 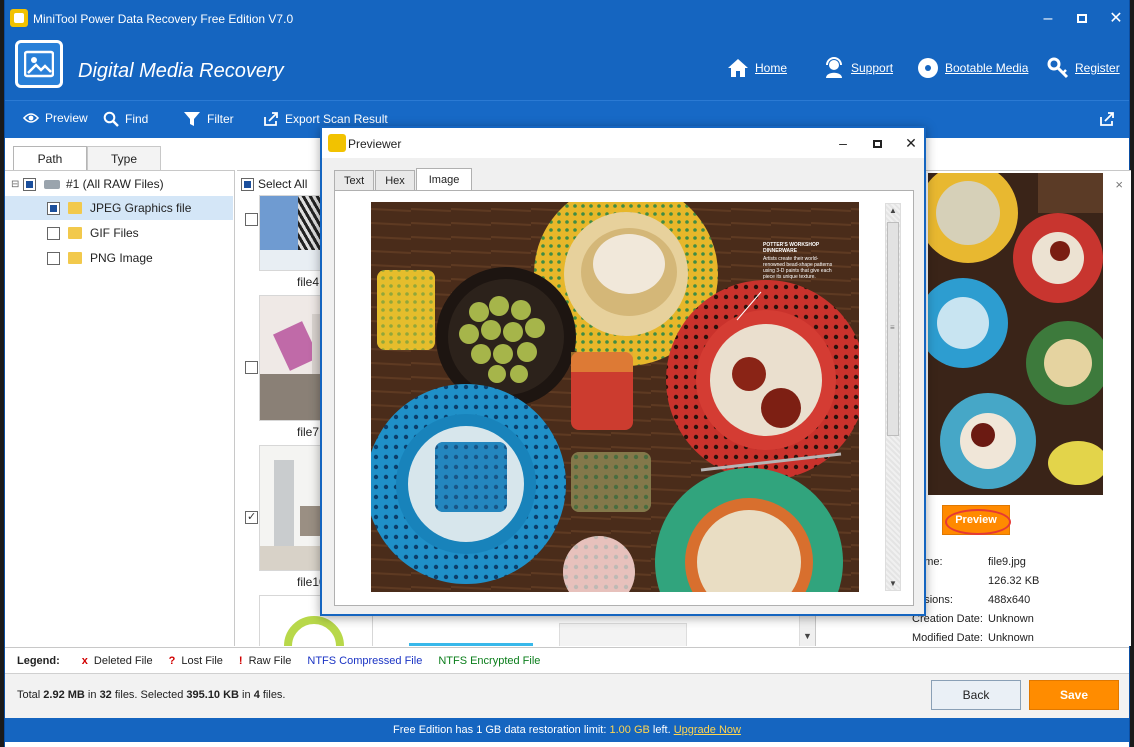 I want to click on tree-item-jpeg: JPEG Graphics file, so click(x=119, y=208).